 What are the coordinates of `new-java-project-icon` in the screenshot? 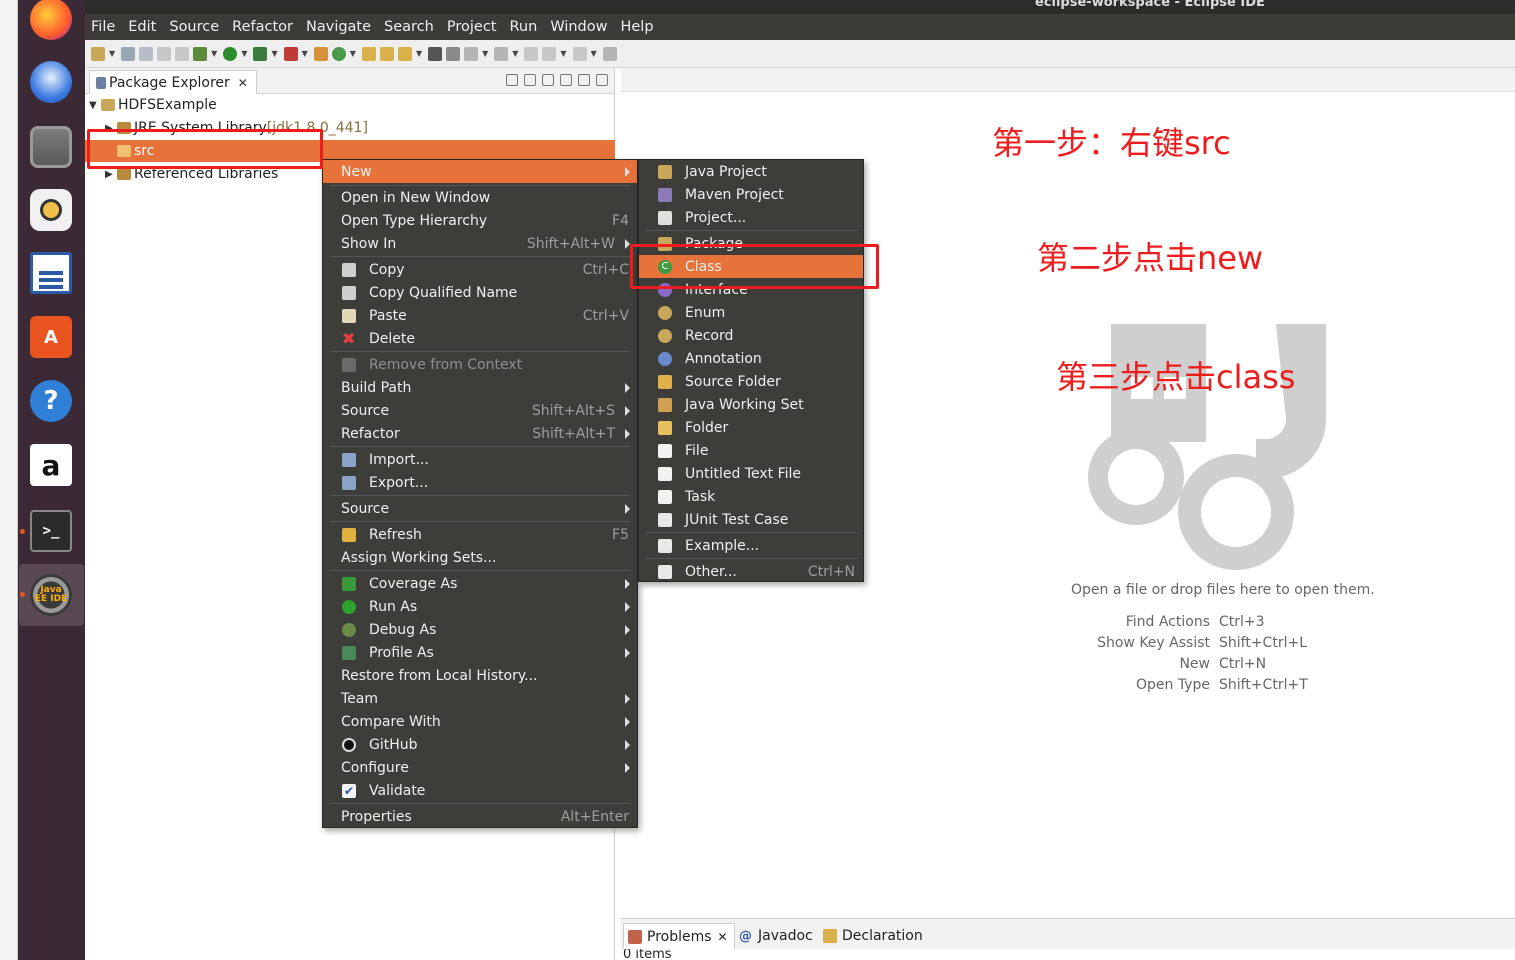 It's located at (320, 53).